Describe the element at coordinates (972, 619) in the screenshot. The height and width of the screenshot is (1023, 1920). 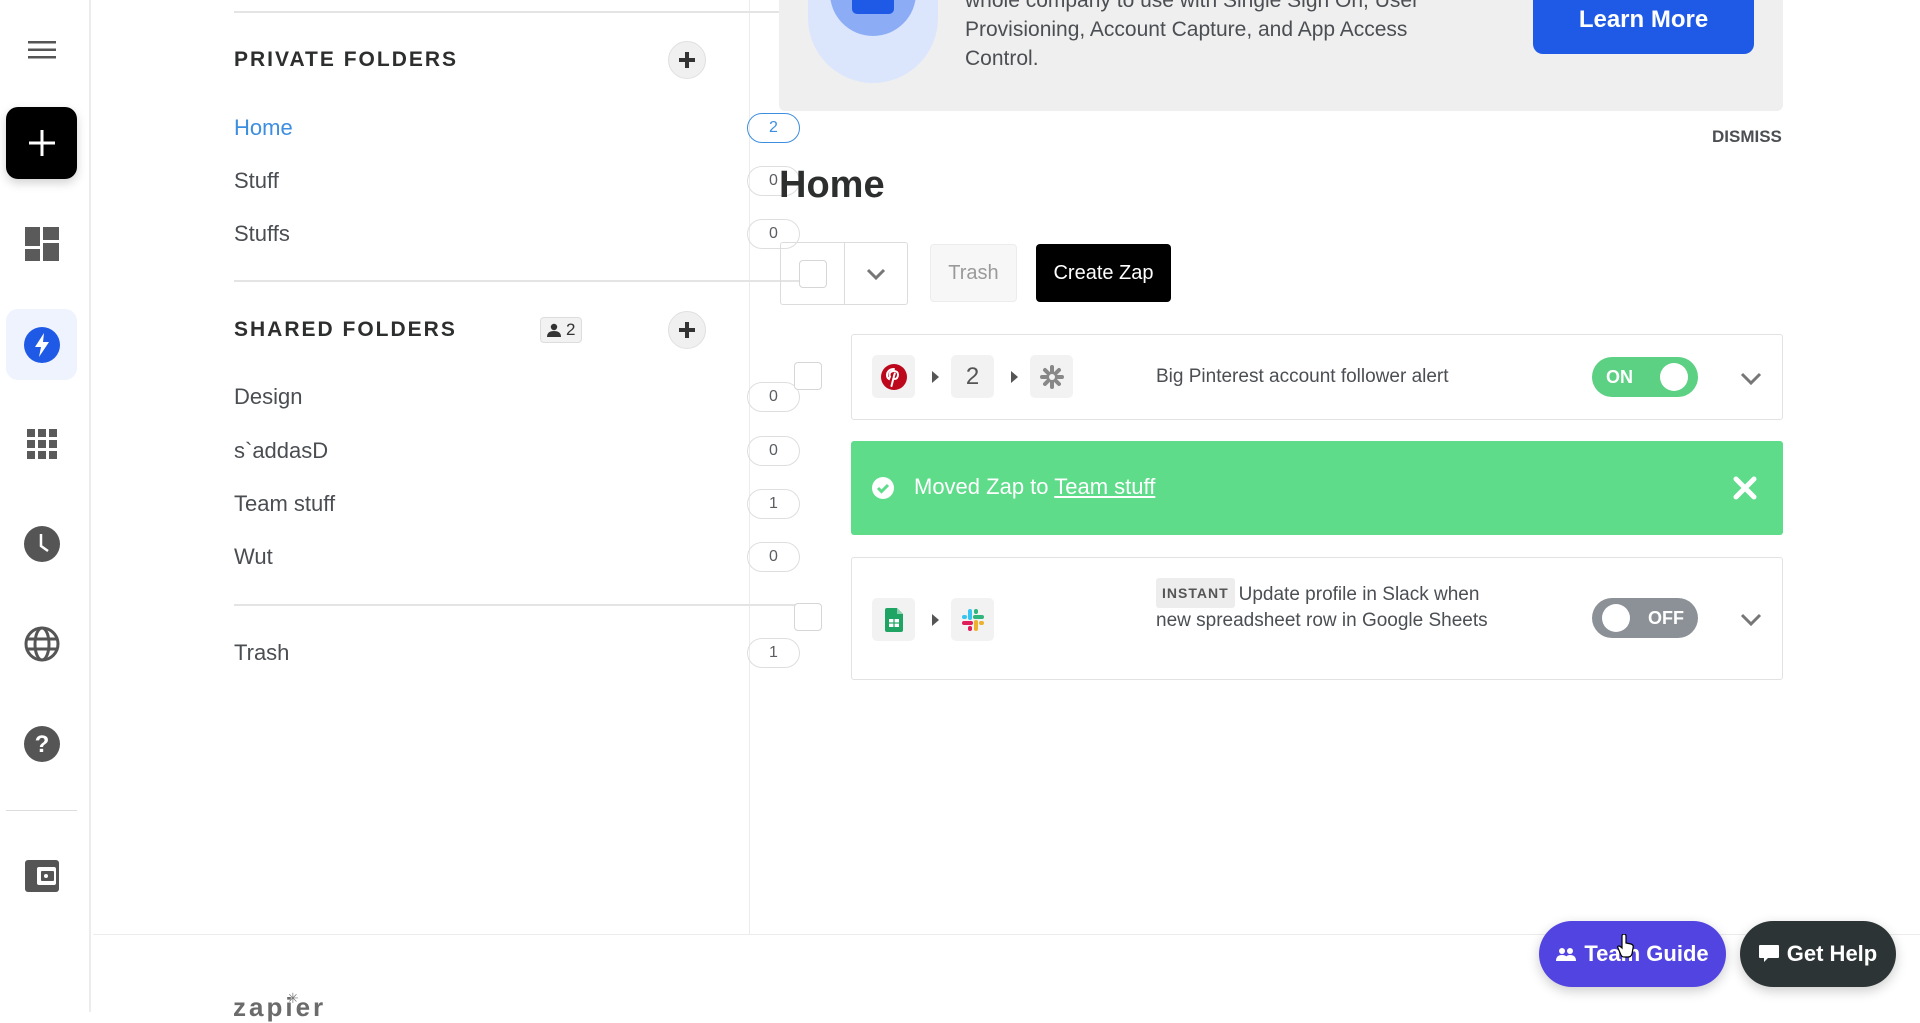
I see `slack-icon` at that location.